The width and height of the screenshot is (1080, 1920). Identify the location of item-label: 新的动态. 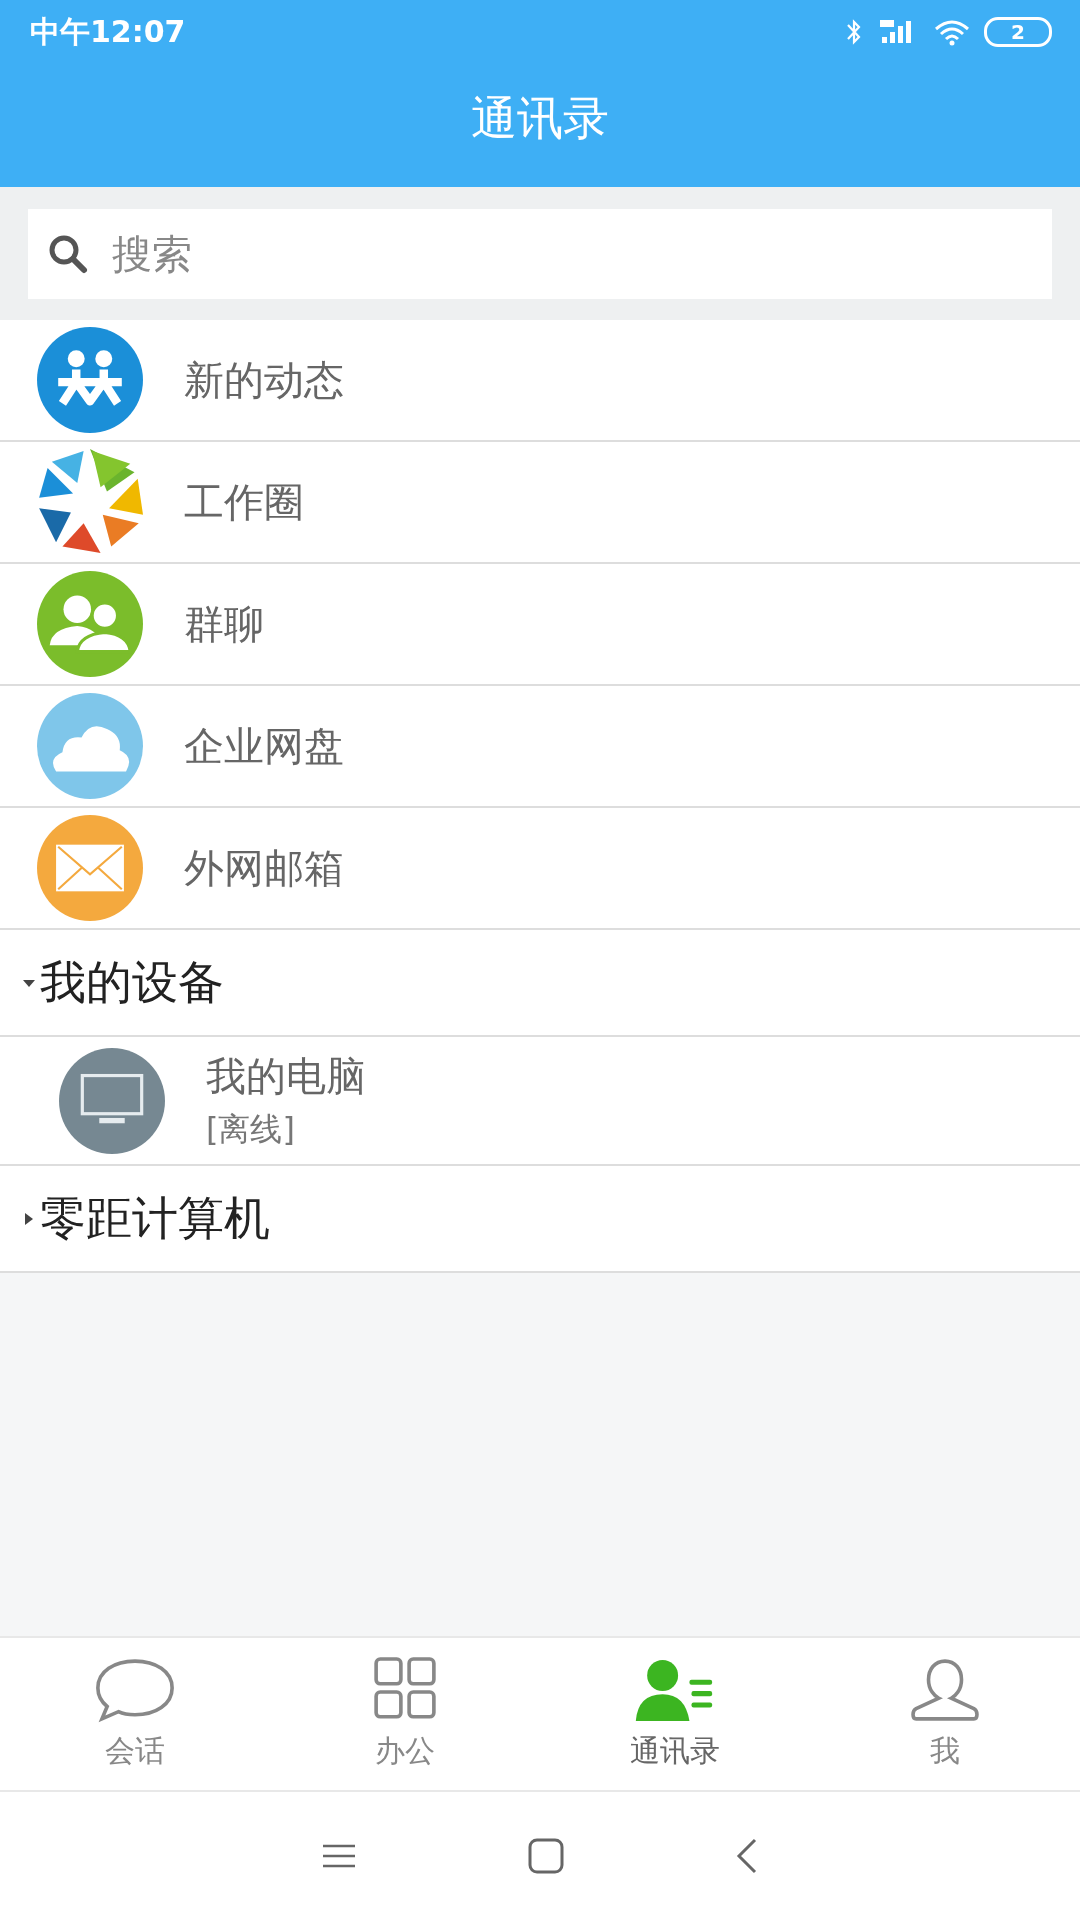
(264, 380).